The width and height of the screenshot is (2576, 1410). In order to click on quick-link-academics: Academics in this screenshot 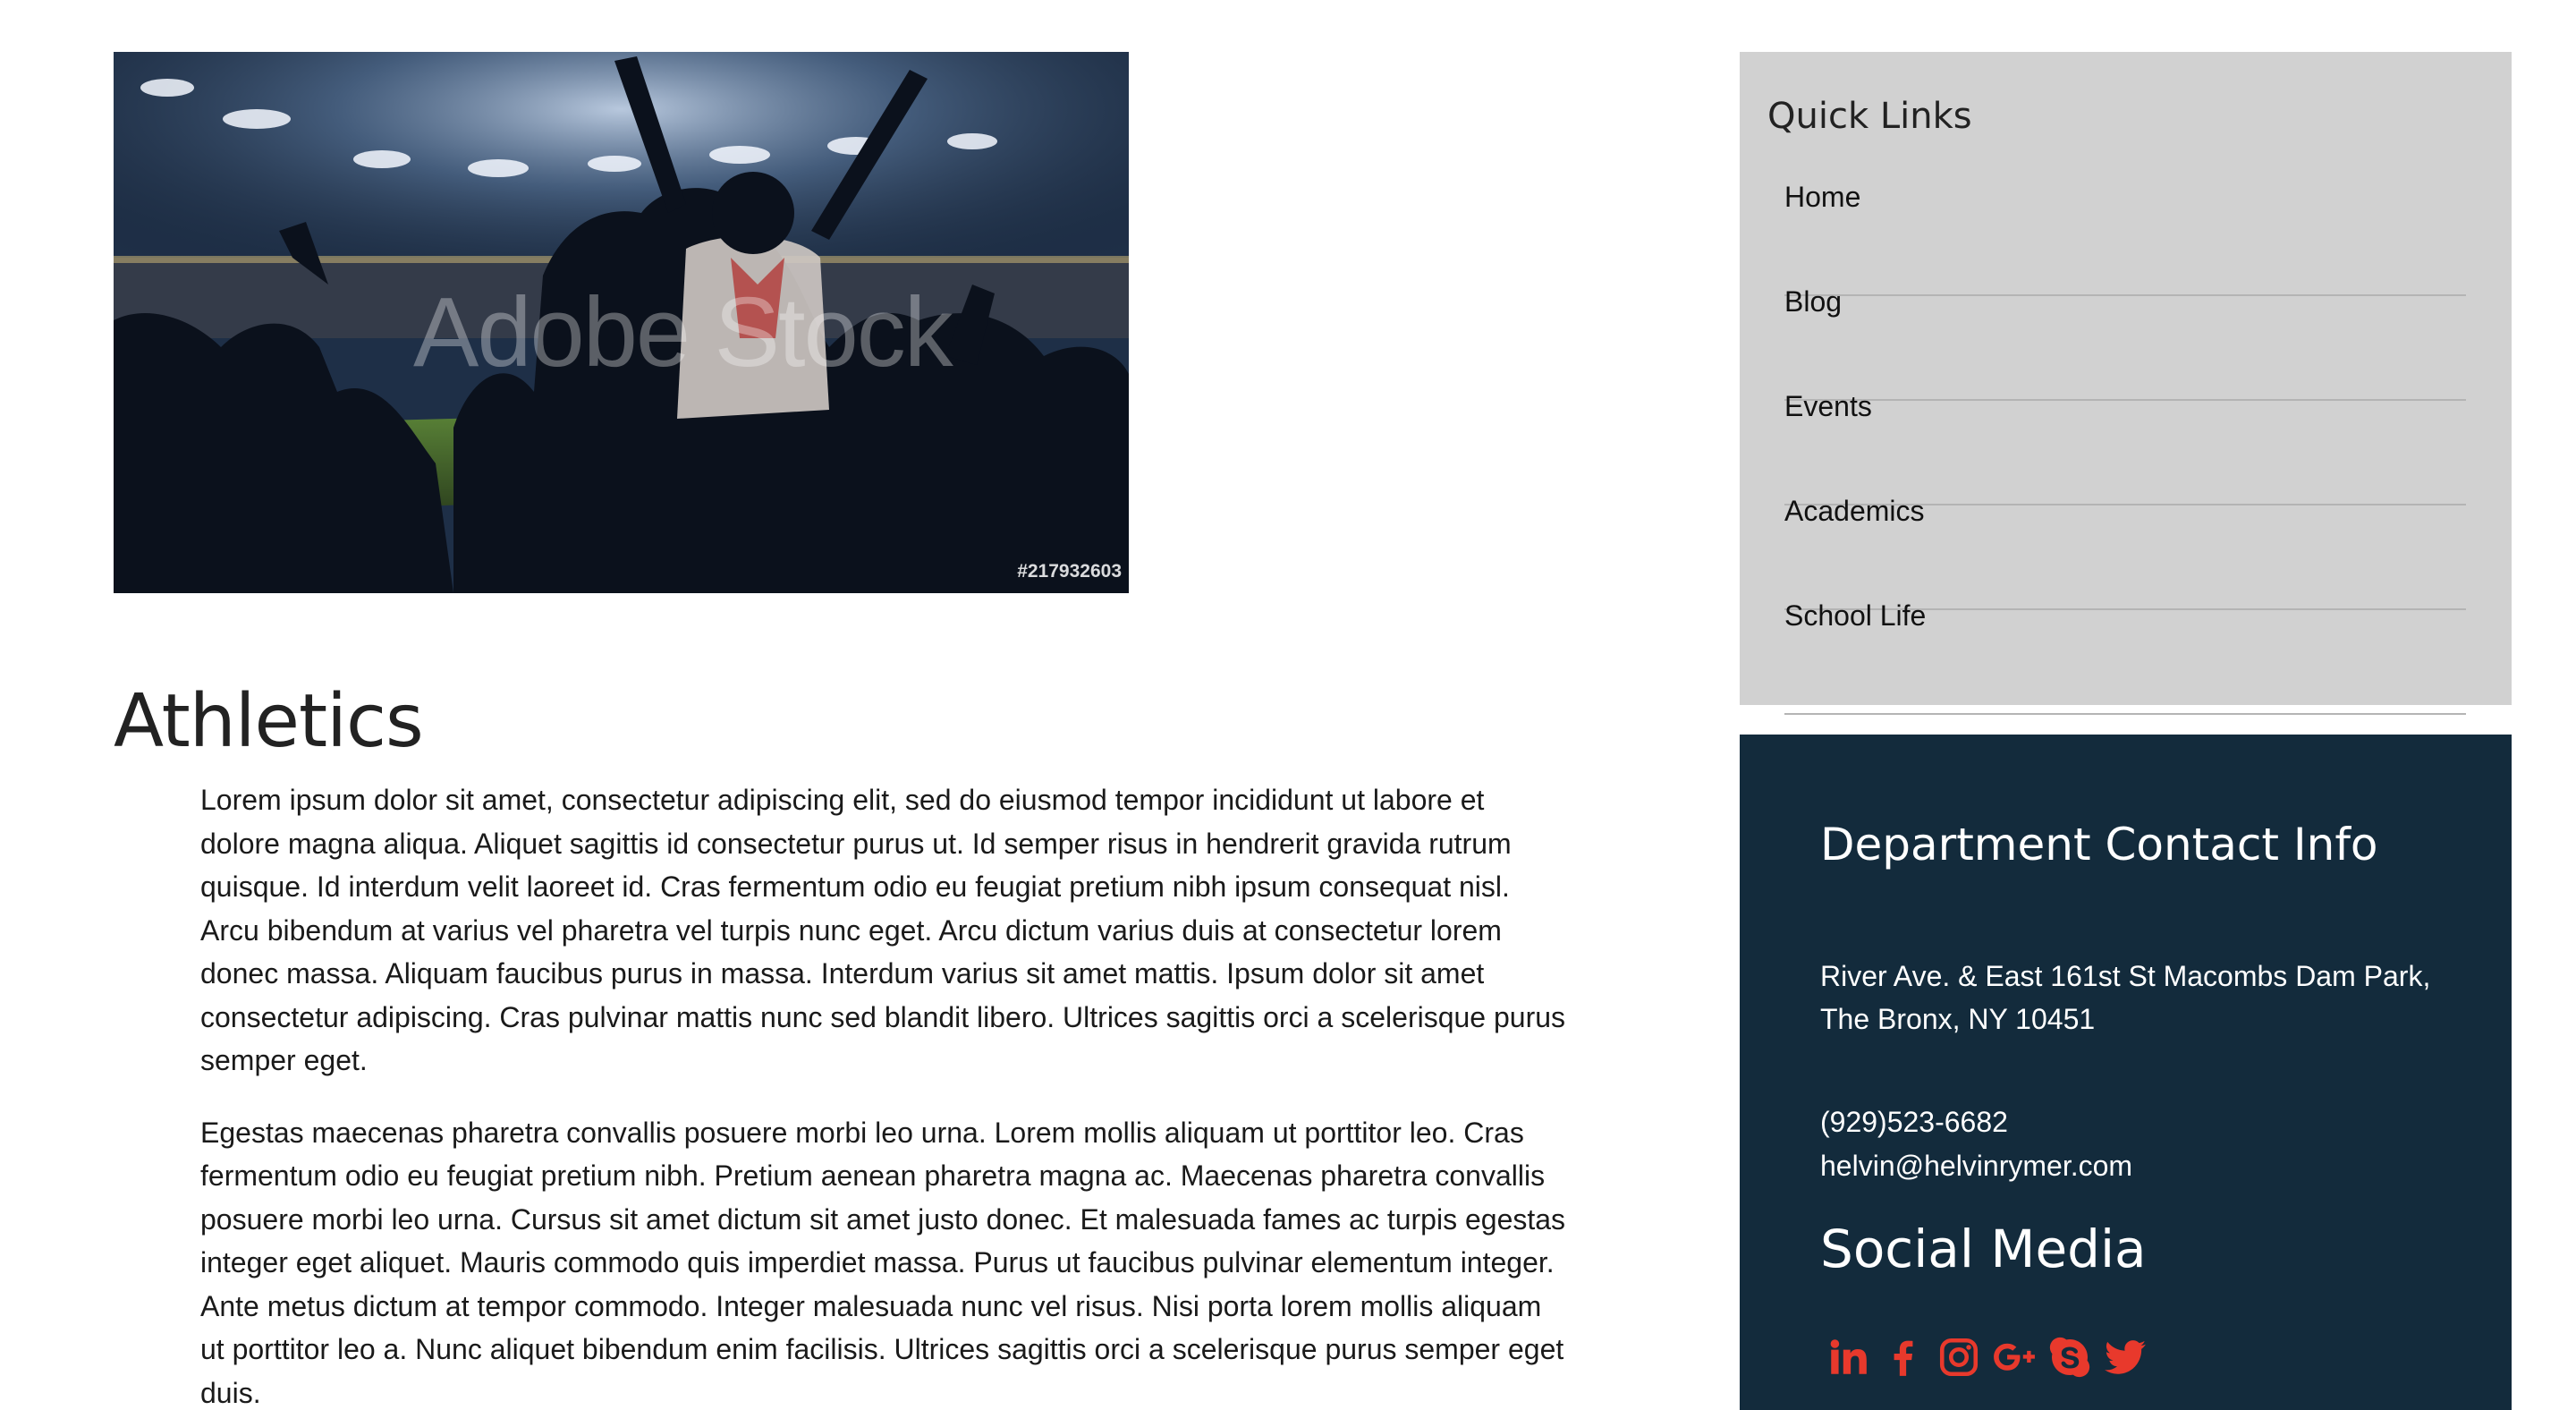, I will do `click(1854, 511)`.